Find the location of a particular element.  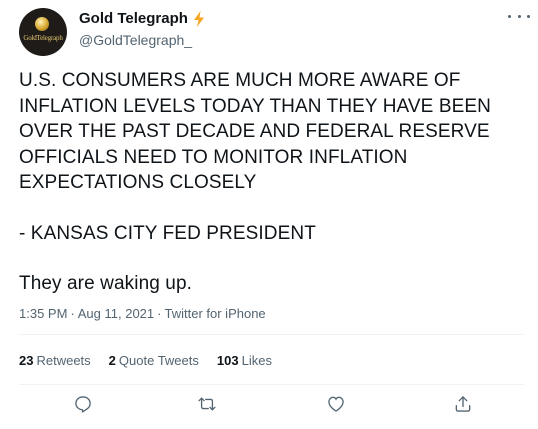

heart-icon is located at coordinates (336, 404).